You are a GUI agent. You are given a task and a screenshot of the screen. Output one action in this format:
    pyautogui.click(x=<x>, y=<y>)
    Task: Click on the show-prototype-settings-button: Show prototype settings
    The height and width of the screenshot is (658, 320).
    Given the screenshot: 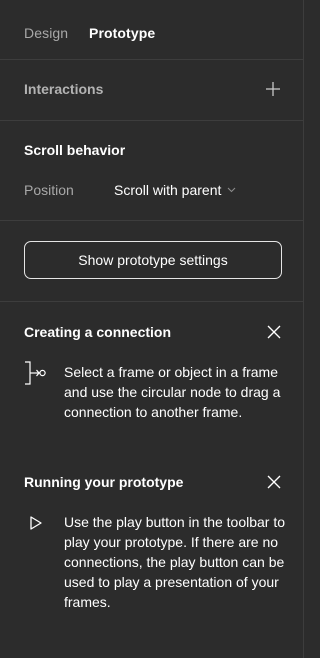 What is the action you would take?
    pyautogui.click(x=153, y=260)
    